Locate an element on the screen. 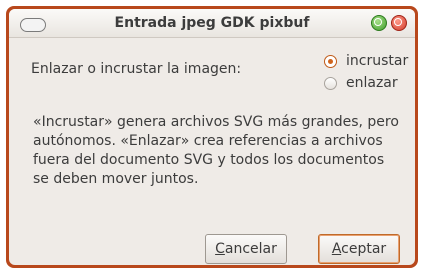  window-title: Entrada jpeg GDK pixbuf is located at coordinates (212, 23).